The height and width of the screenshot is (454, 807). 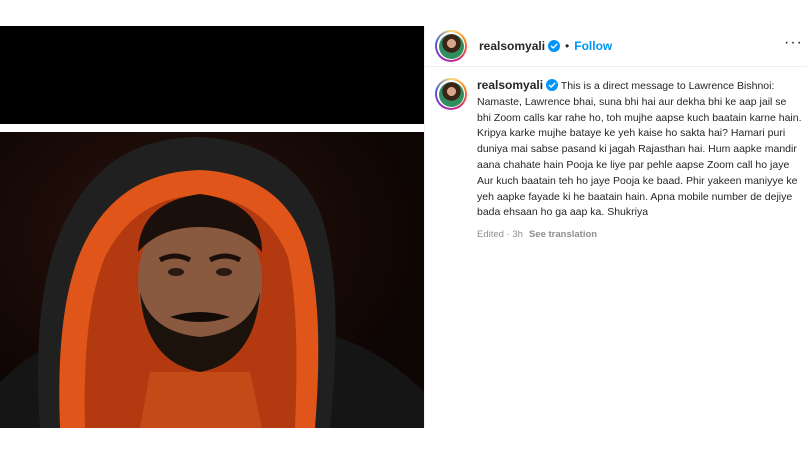 What do you see at coordinates (451, 160) in the screenshot?
I see `caption-avatar` at bounding box center [451, 160].